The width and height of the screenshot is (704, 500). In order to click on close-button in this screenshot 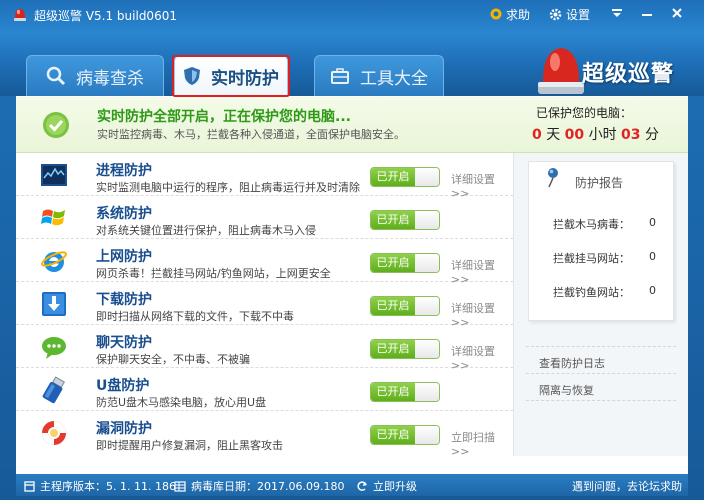, I will do `click(677, 13)`.